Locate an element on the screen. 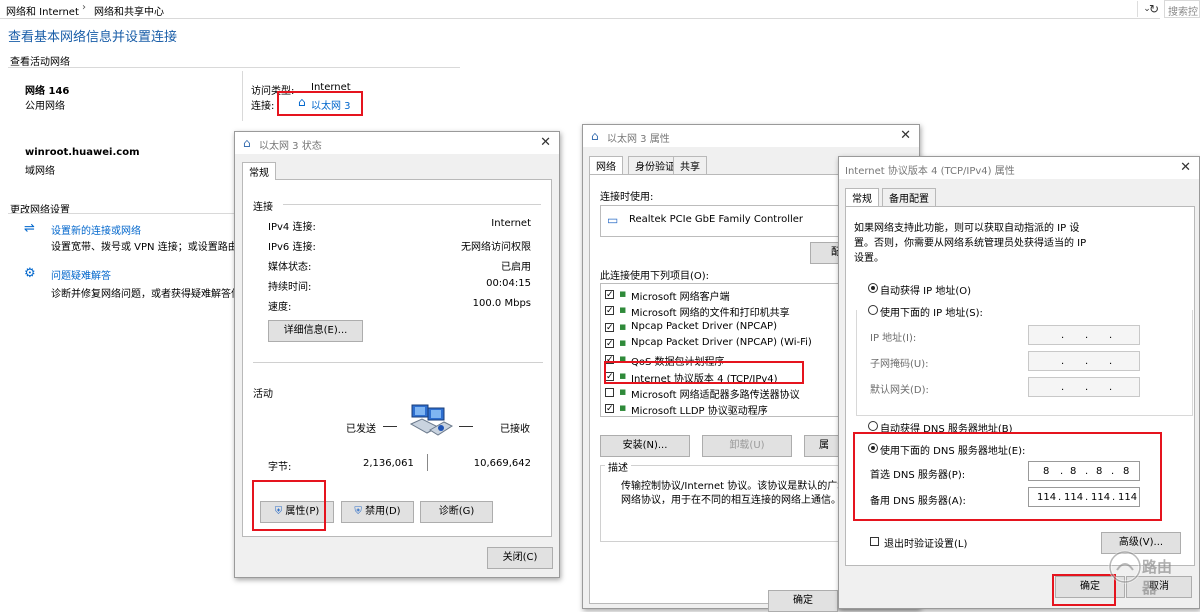  connect-using-label: 连接时使用: is located at coordinates (627, 197).